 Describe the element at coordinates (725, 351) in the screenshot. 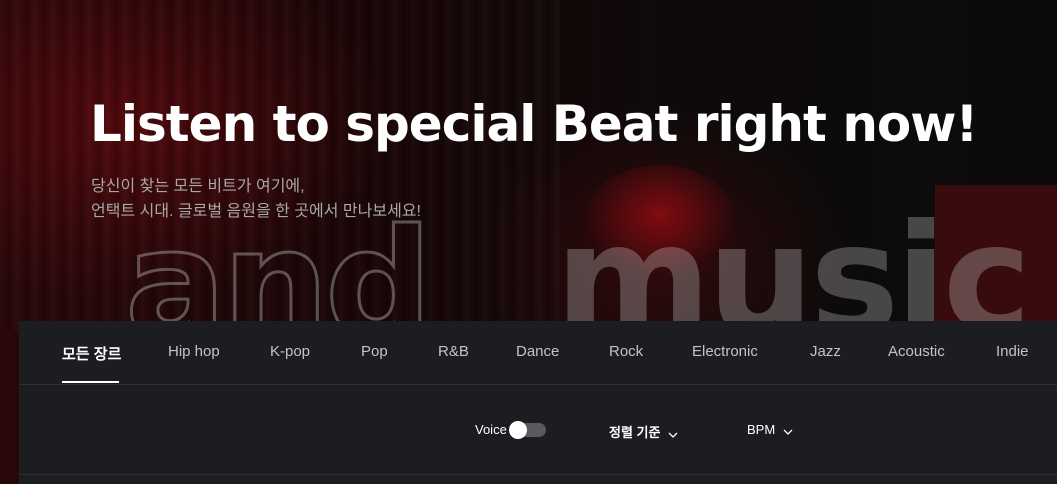

I see `tab-electronic: Electronic` at that location.